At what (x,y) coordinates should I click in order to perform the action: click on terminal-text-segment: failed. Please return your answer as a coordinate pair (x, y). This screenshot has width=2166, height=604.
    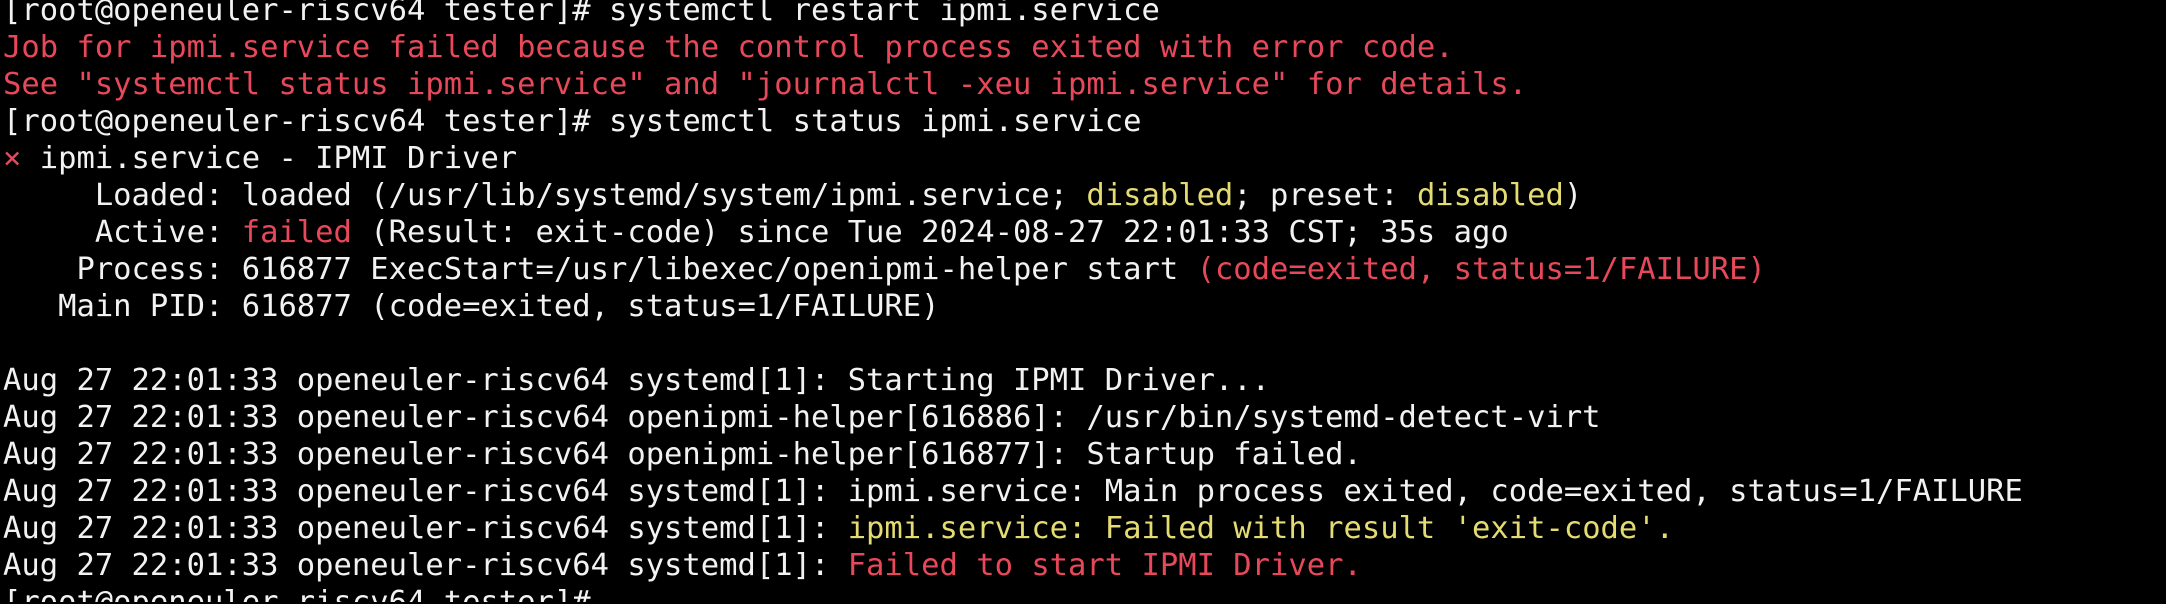
    Looking at the image, I should click on (296, 232).